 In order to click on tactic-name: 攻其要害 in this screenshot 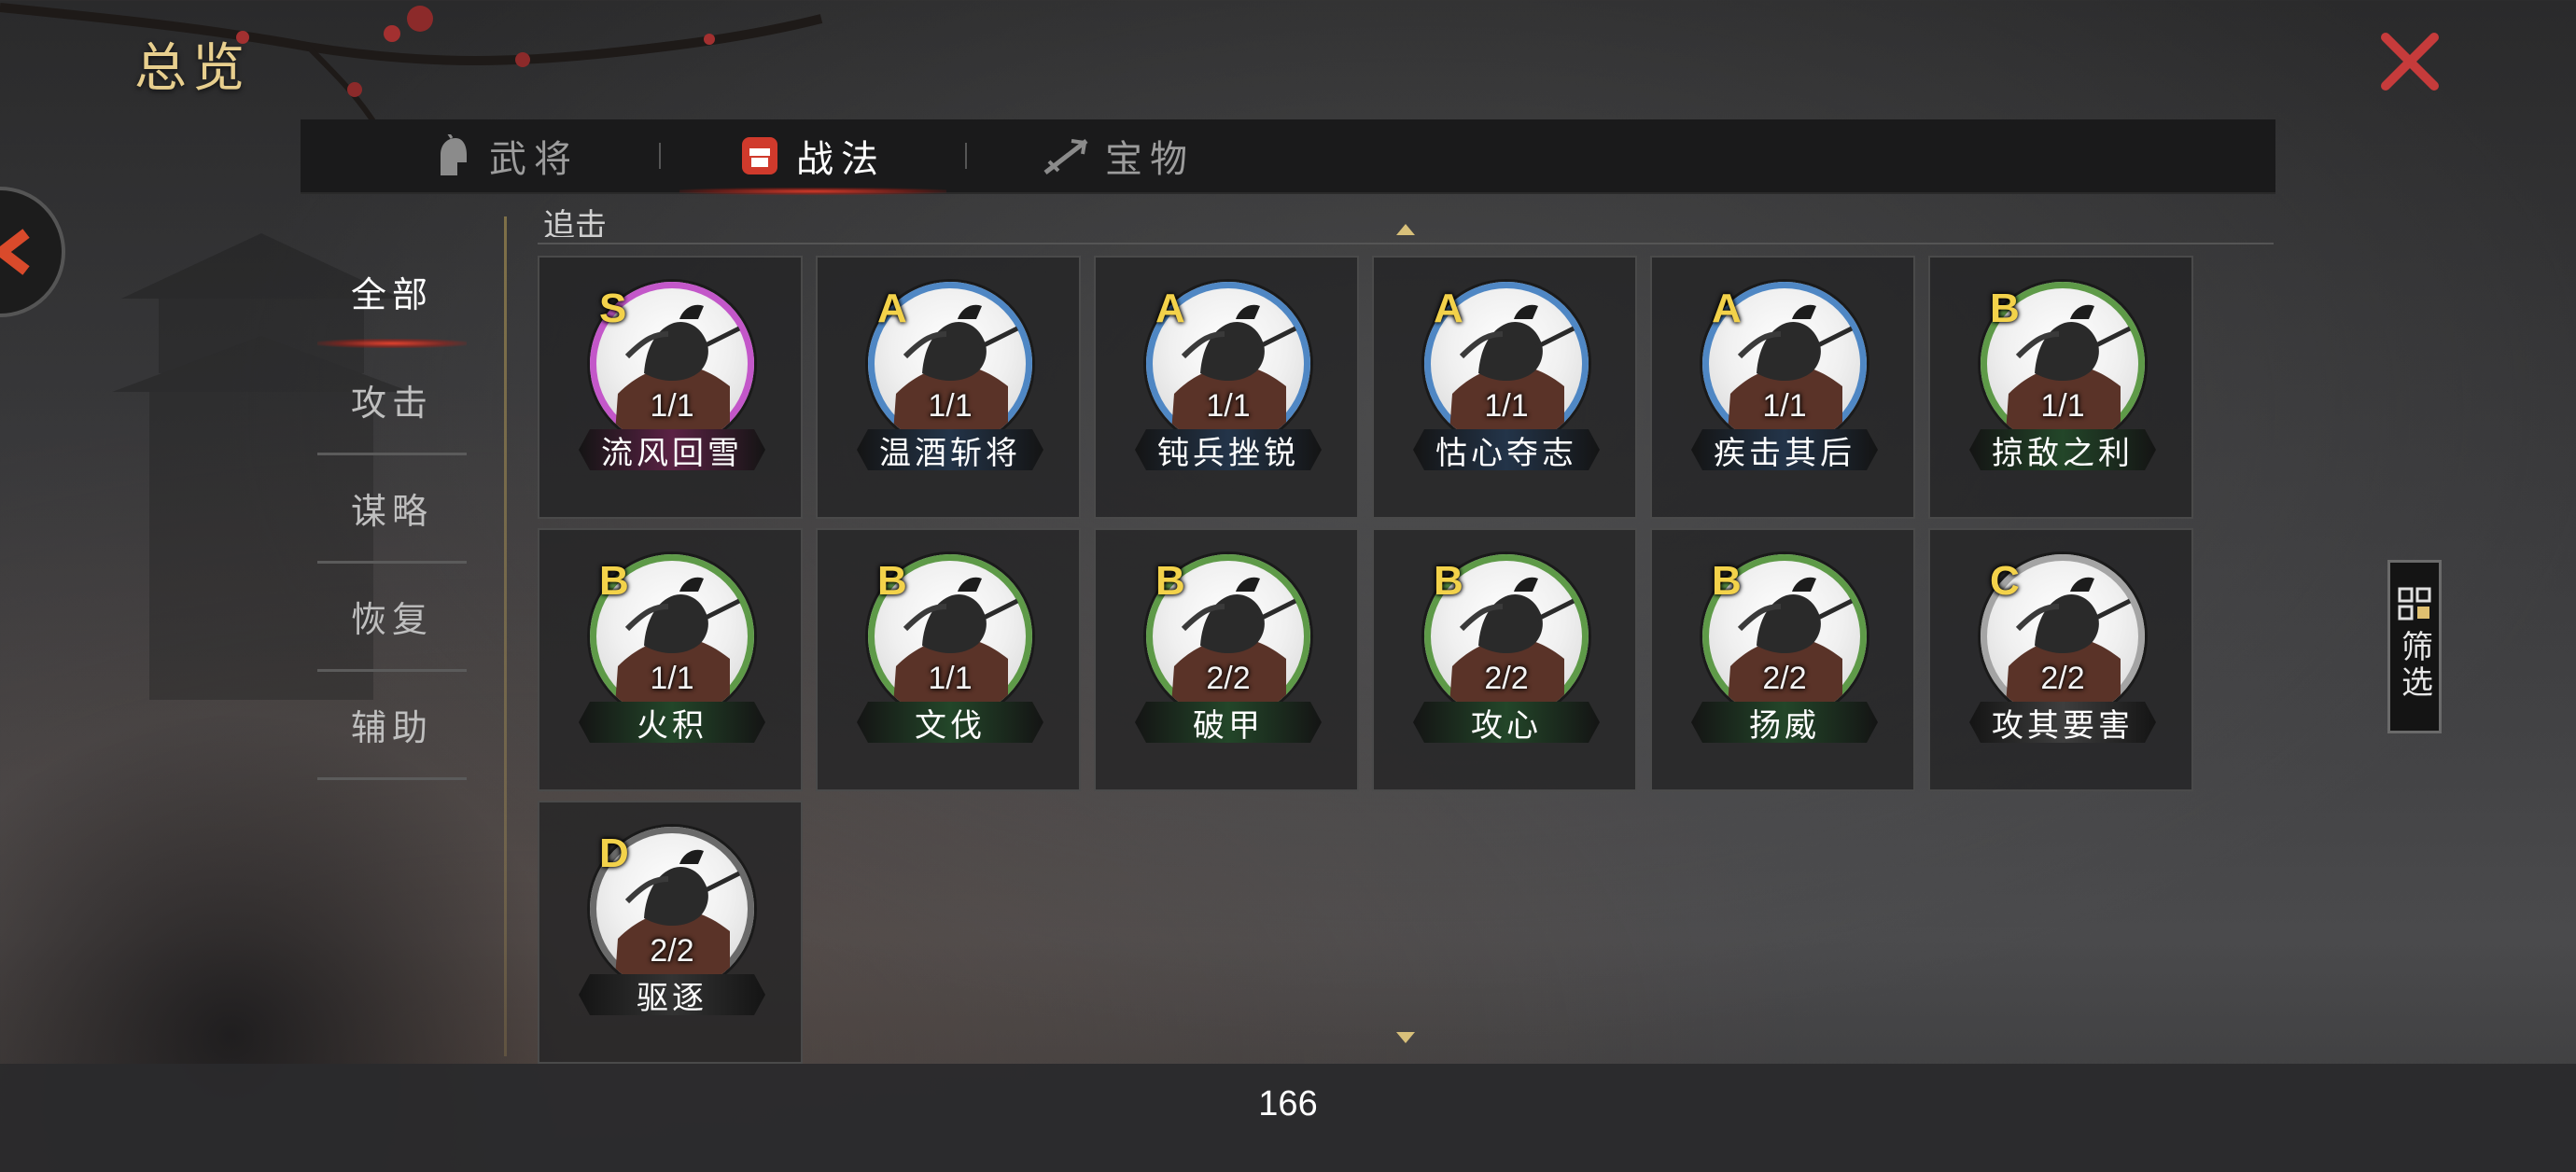, I will do `click(2062, 722)`.